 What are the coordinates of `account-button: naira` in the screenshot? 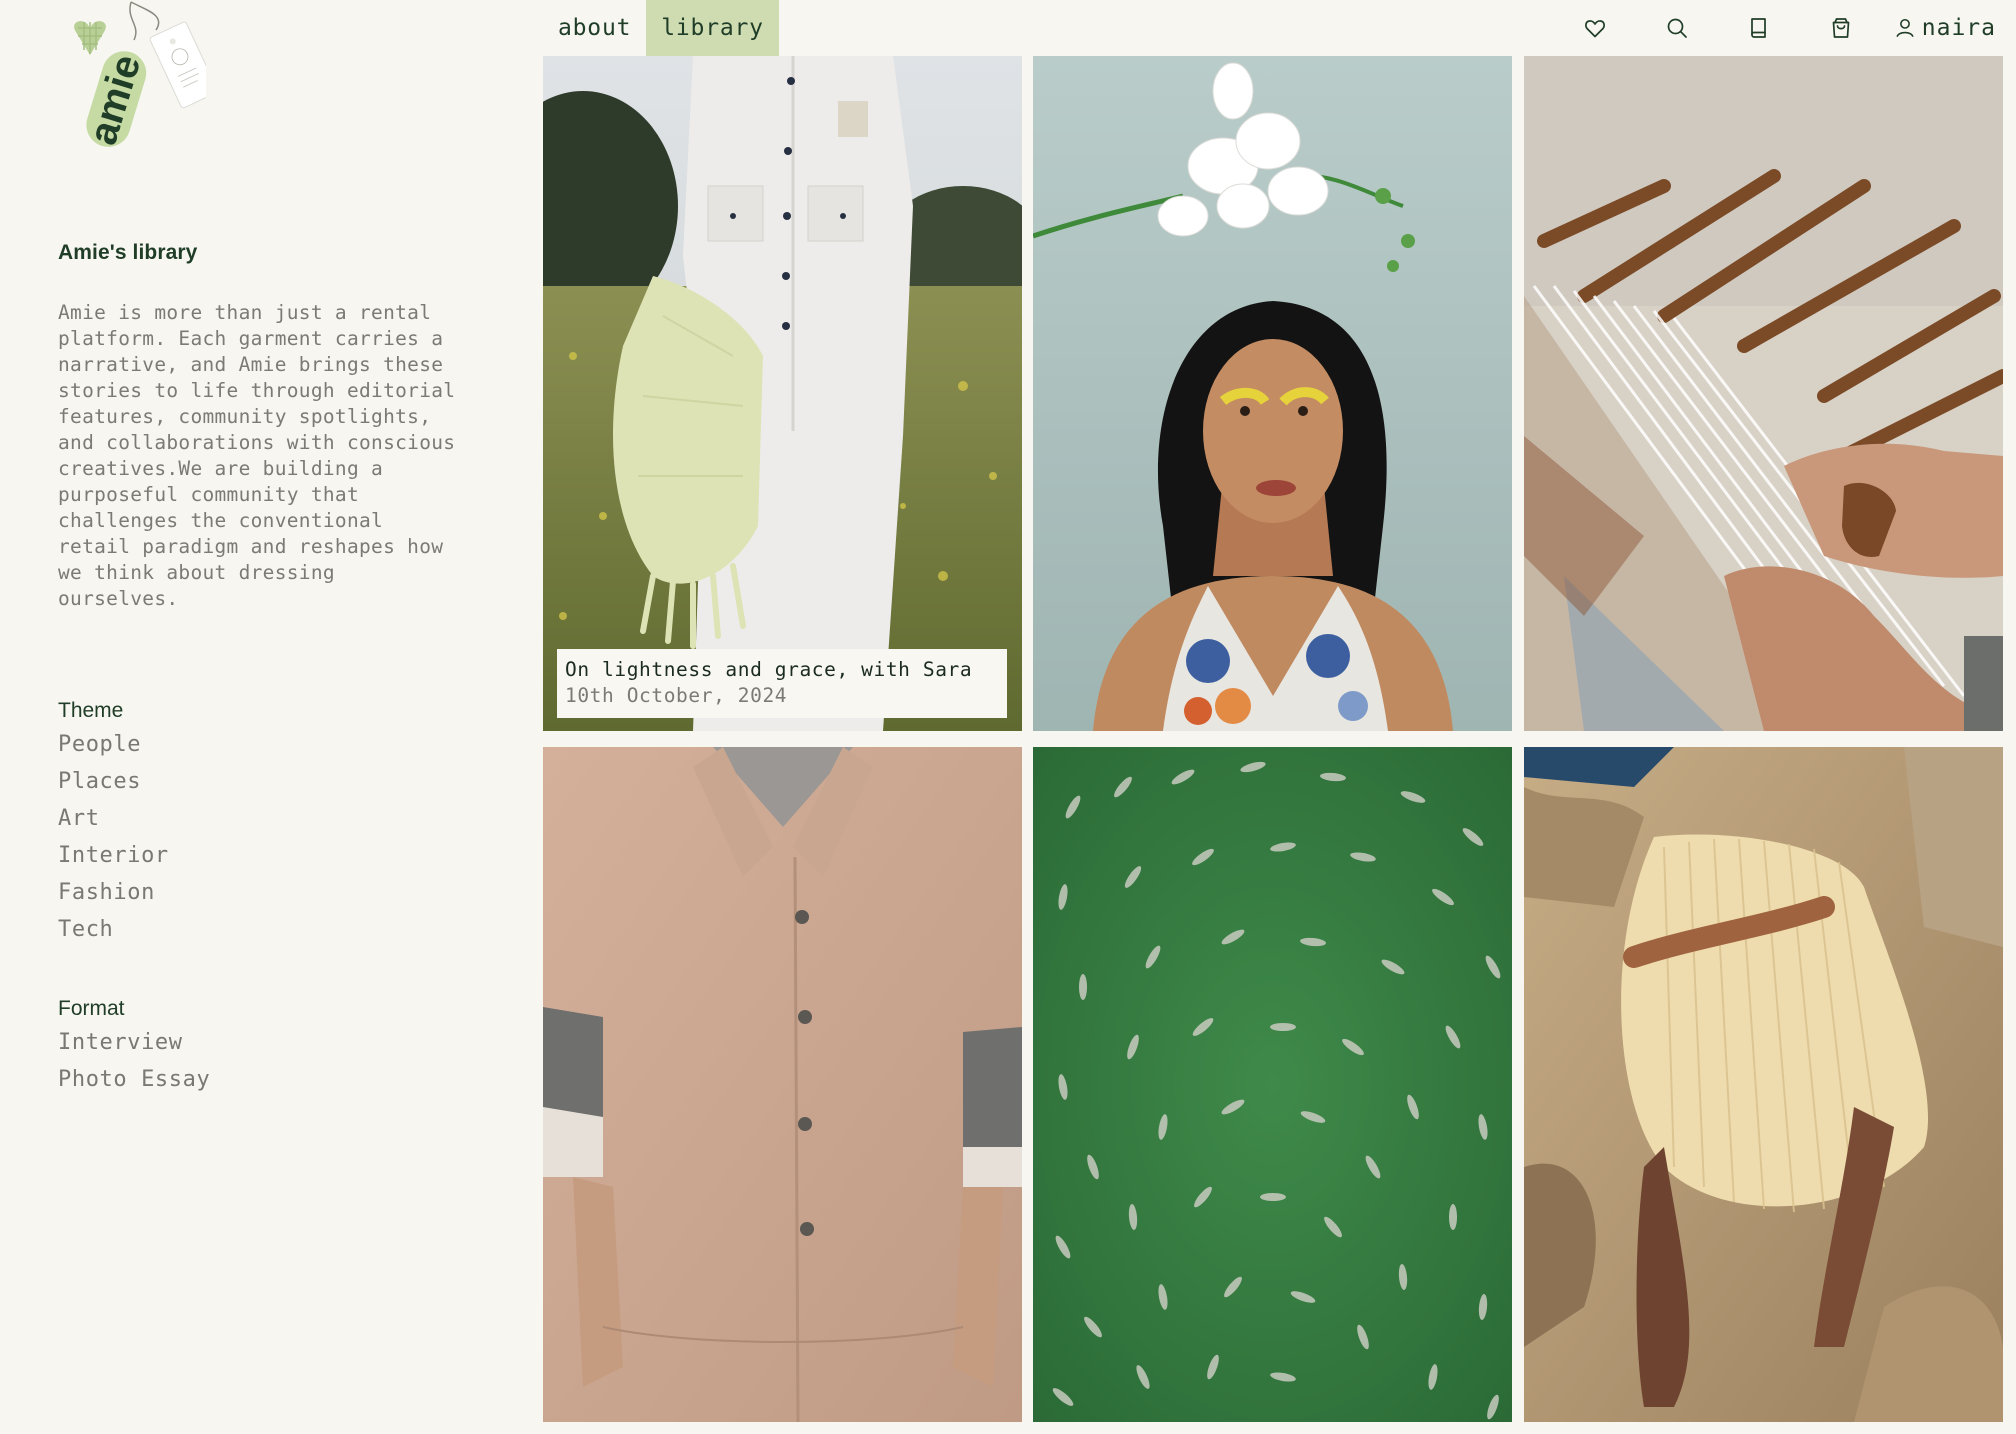 It's located at (1939, 28).